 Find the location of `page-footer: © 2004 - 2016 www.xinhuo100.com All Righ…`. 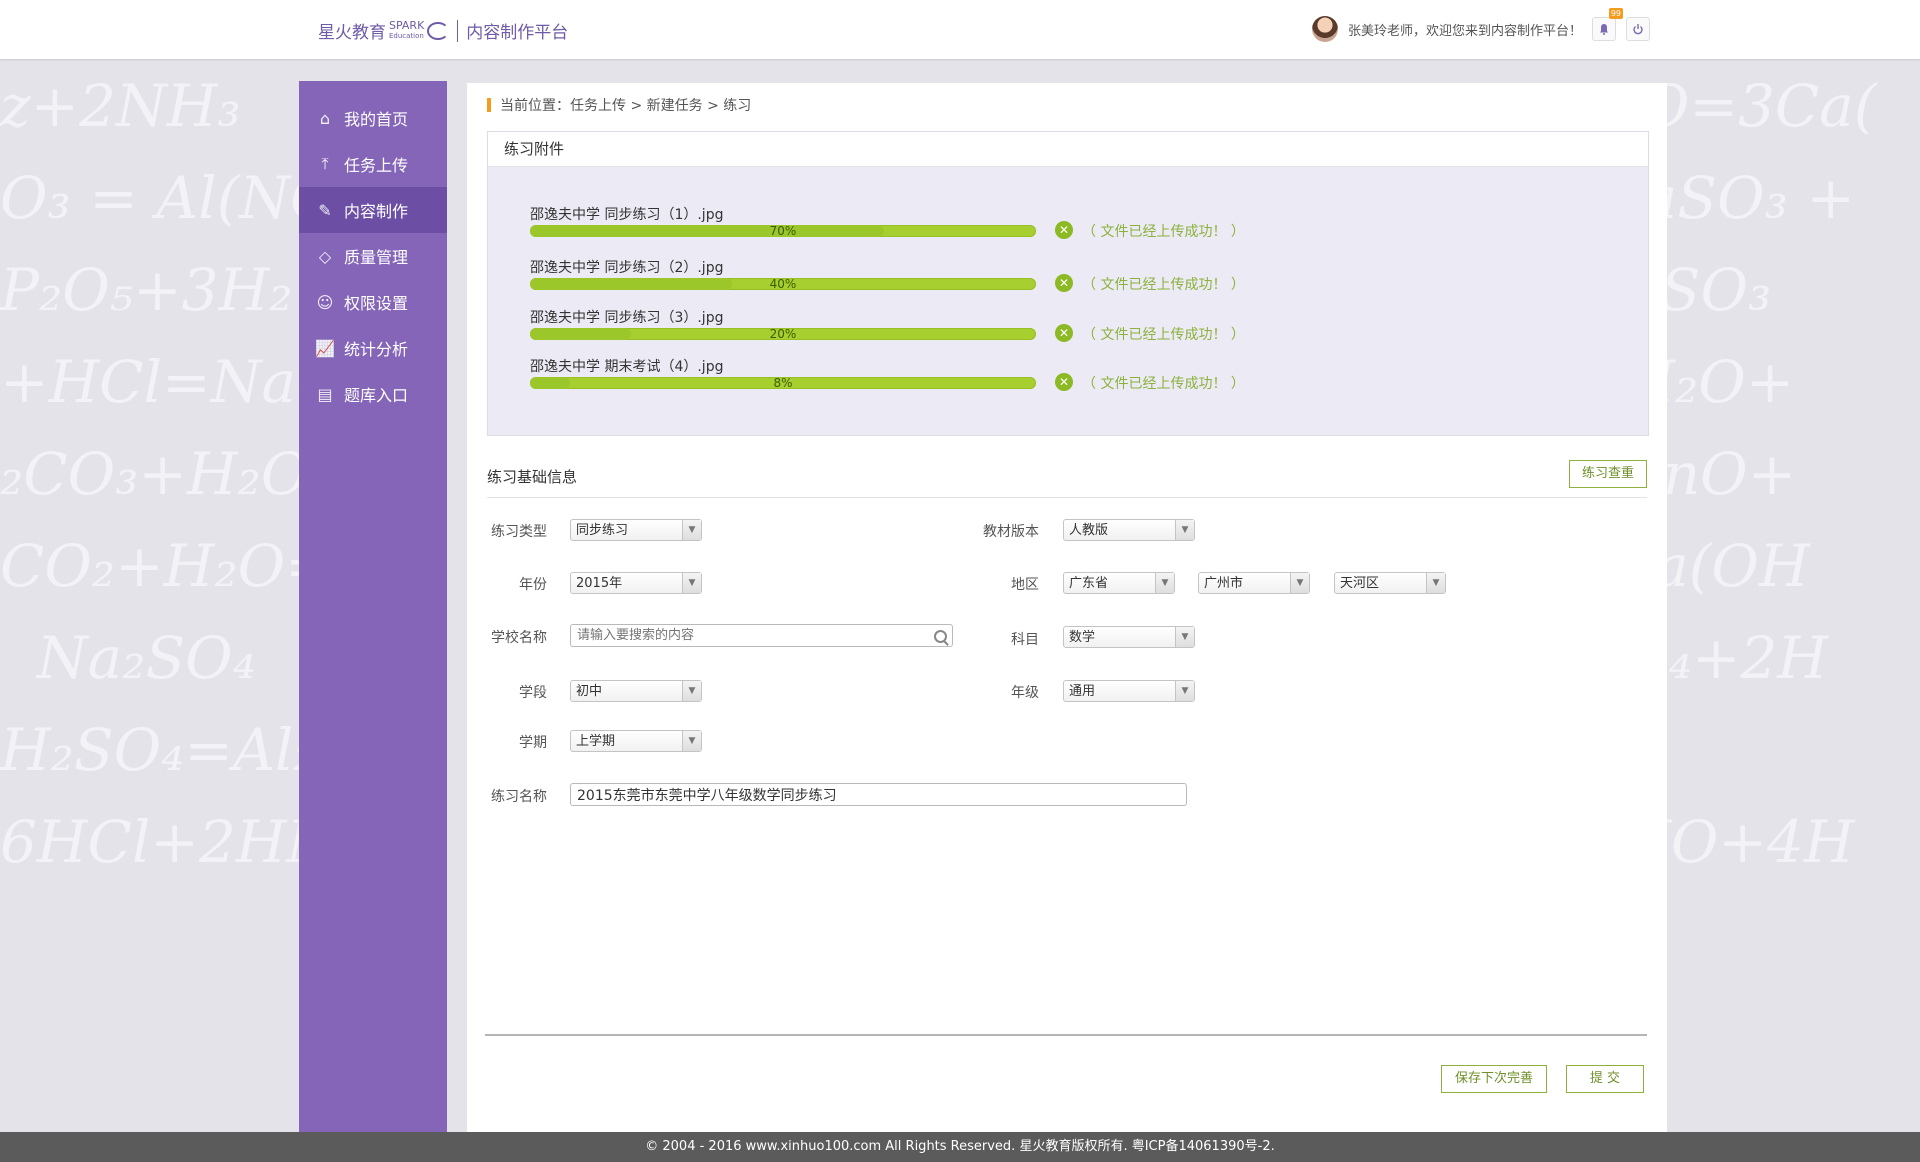

page-footer: © 2004 - 2016 www.xinhuo100.com All Righ… is located at coordinates (960, 1147).